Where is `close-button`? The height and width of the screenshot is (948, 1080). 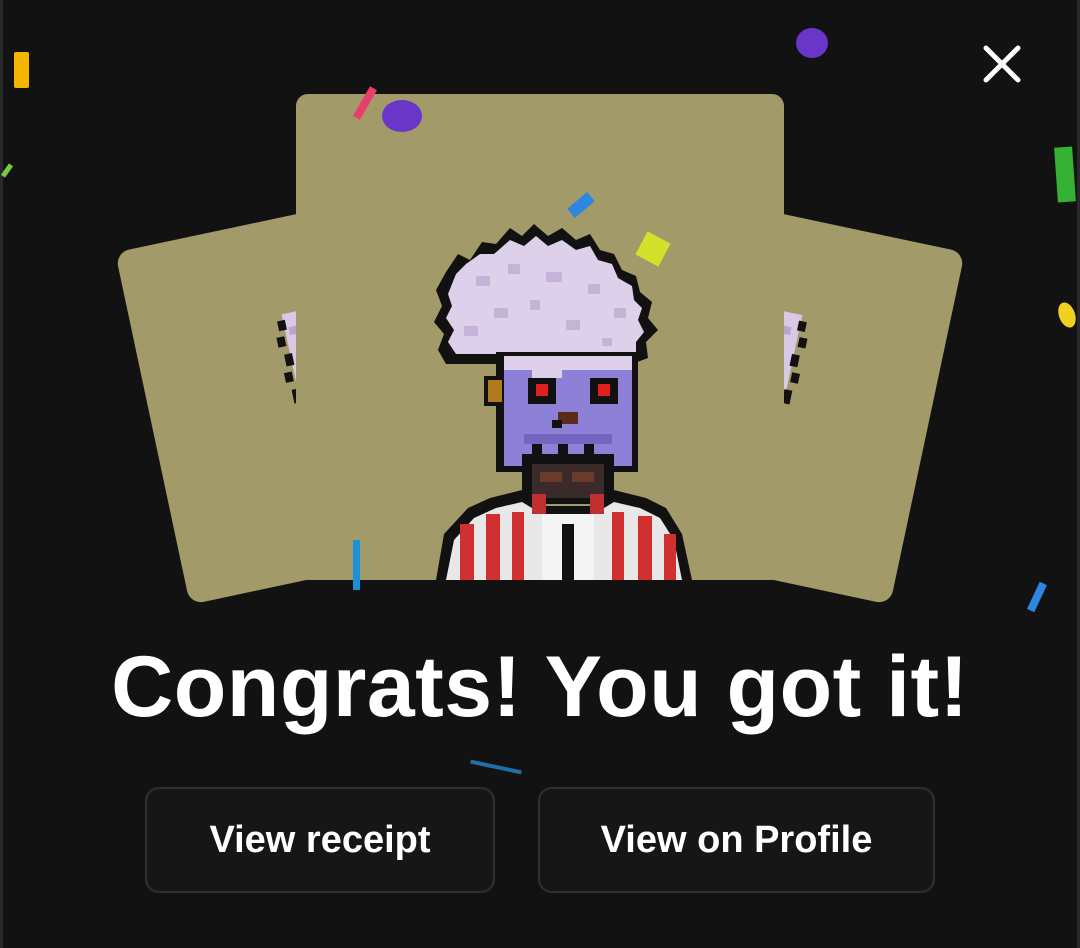 close-button is located at coordinates (1002, 64).